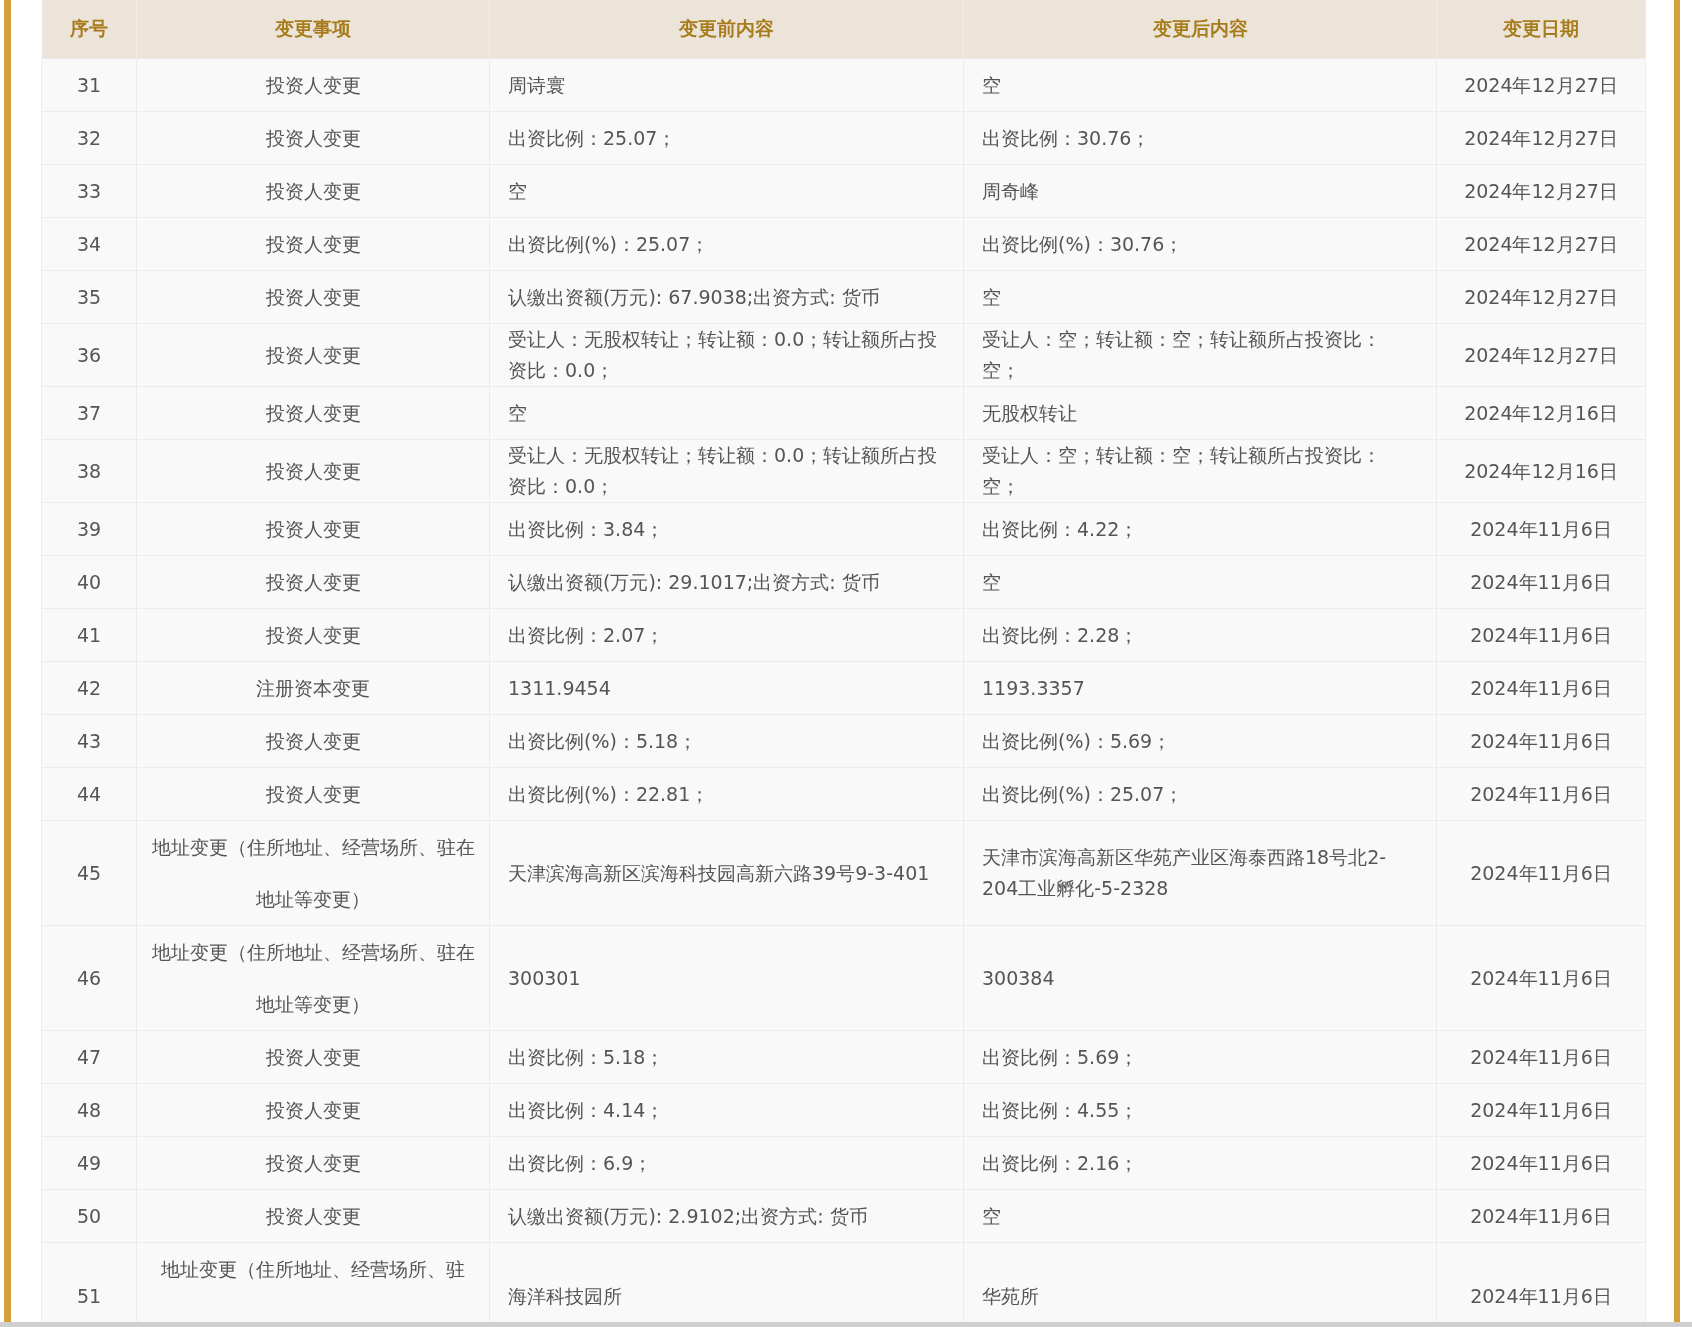  What do you see at coordinates (313, 688) in the screenshot?
I see `table-cell: 注册资本变更` at bounding box center [313, 688].